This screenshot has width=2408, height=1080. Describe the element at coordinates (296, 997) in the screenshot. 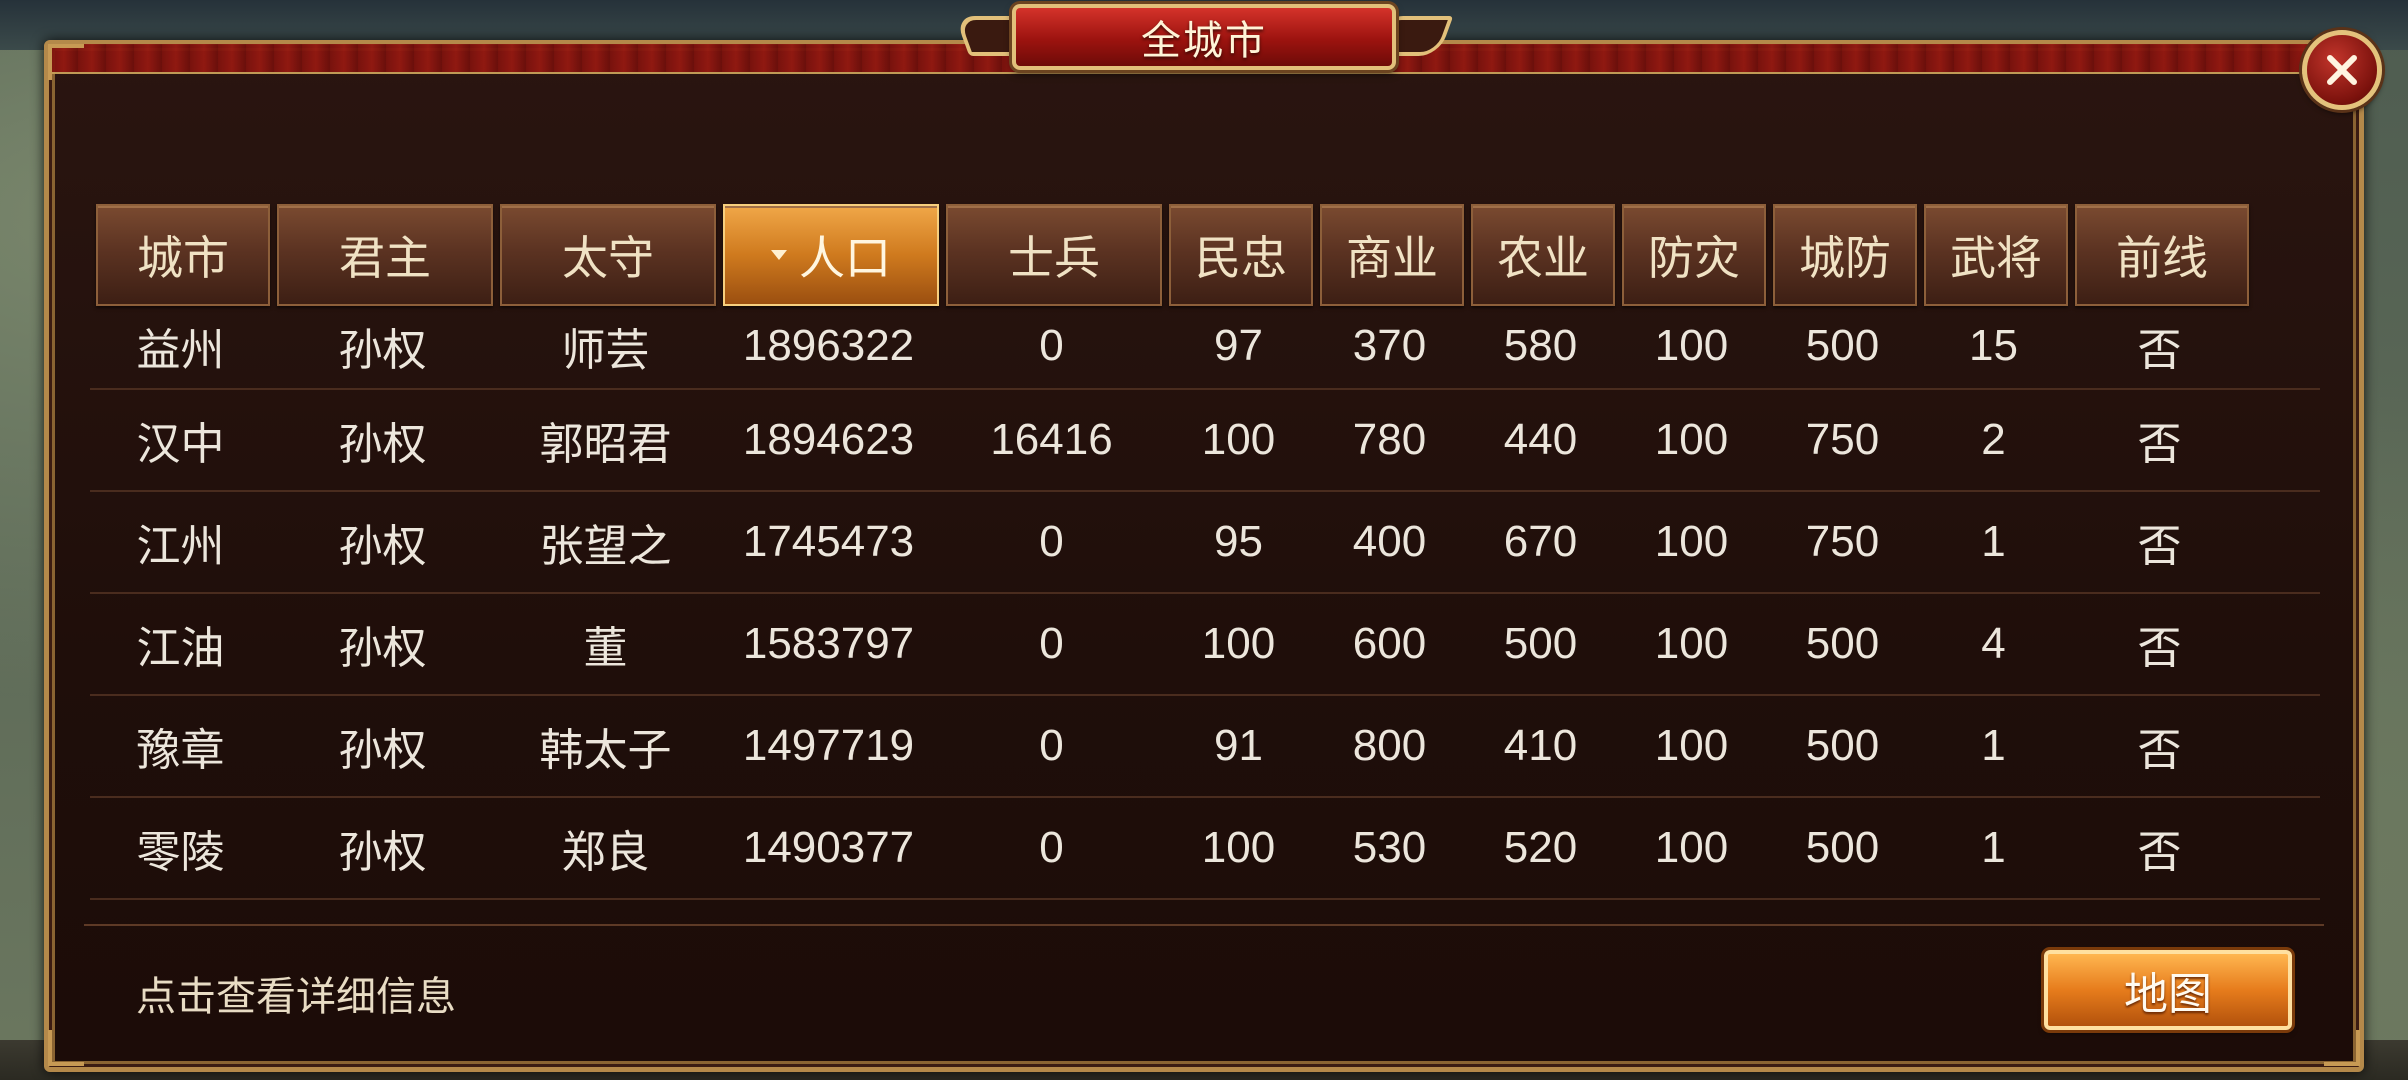

I see `detail-hint-text: 点击查看详细信息` at that location.